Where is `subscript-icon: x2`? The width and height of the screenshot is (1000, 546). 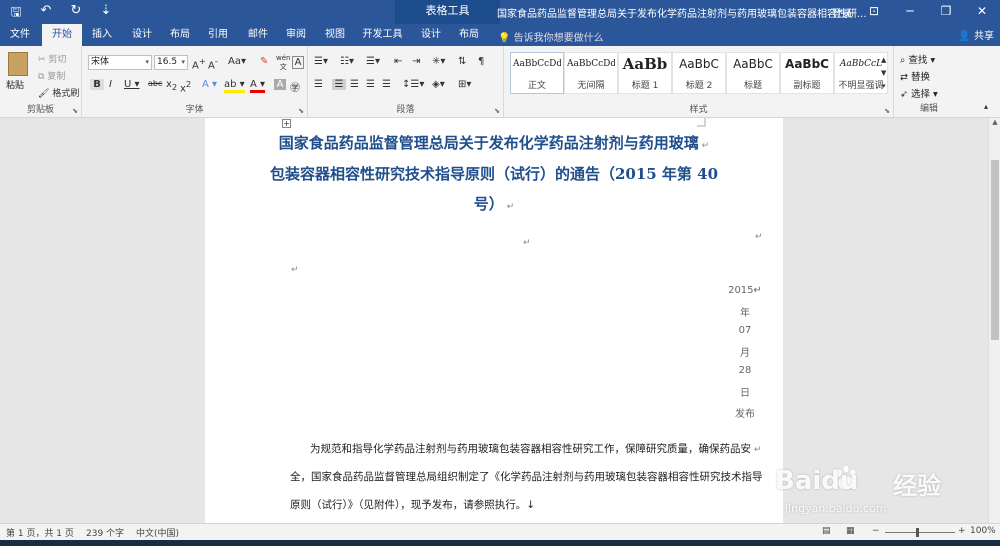 subscript-icon: x2 is located at coordinates (171, 85).